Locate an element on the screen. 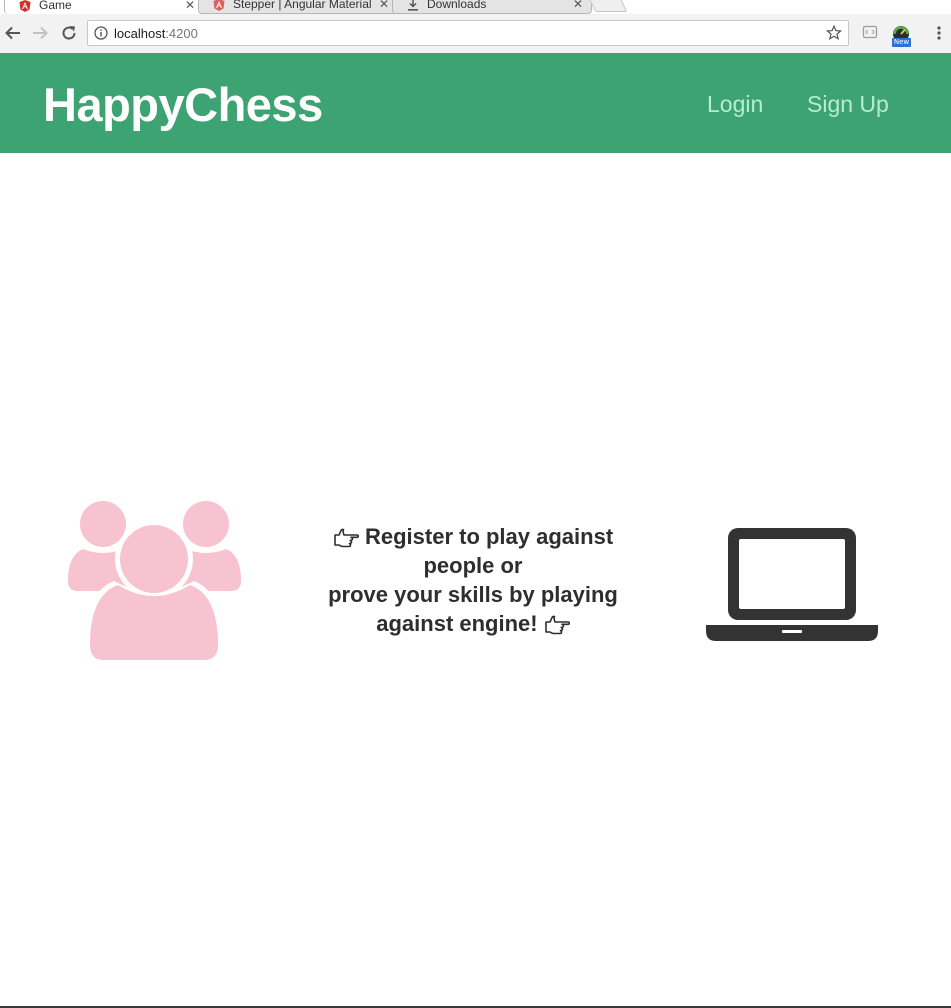  forward-button is located at coordinates (40, 33).